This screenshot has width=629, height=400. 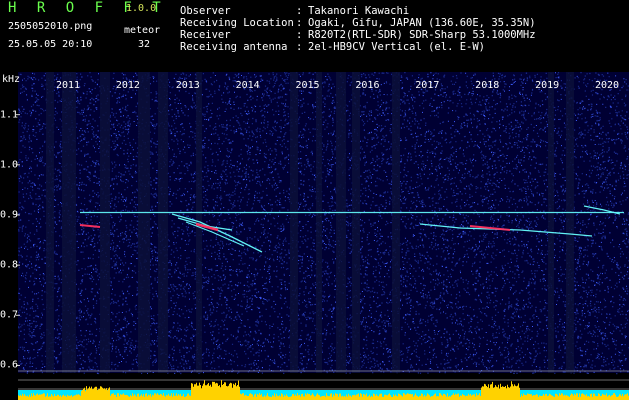 I want to click on x-axis-label: 2019, so click(x=547, y=85).